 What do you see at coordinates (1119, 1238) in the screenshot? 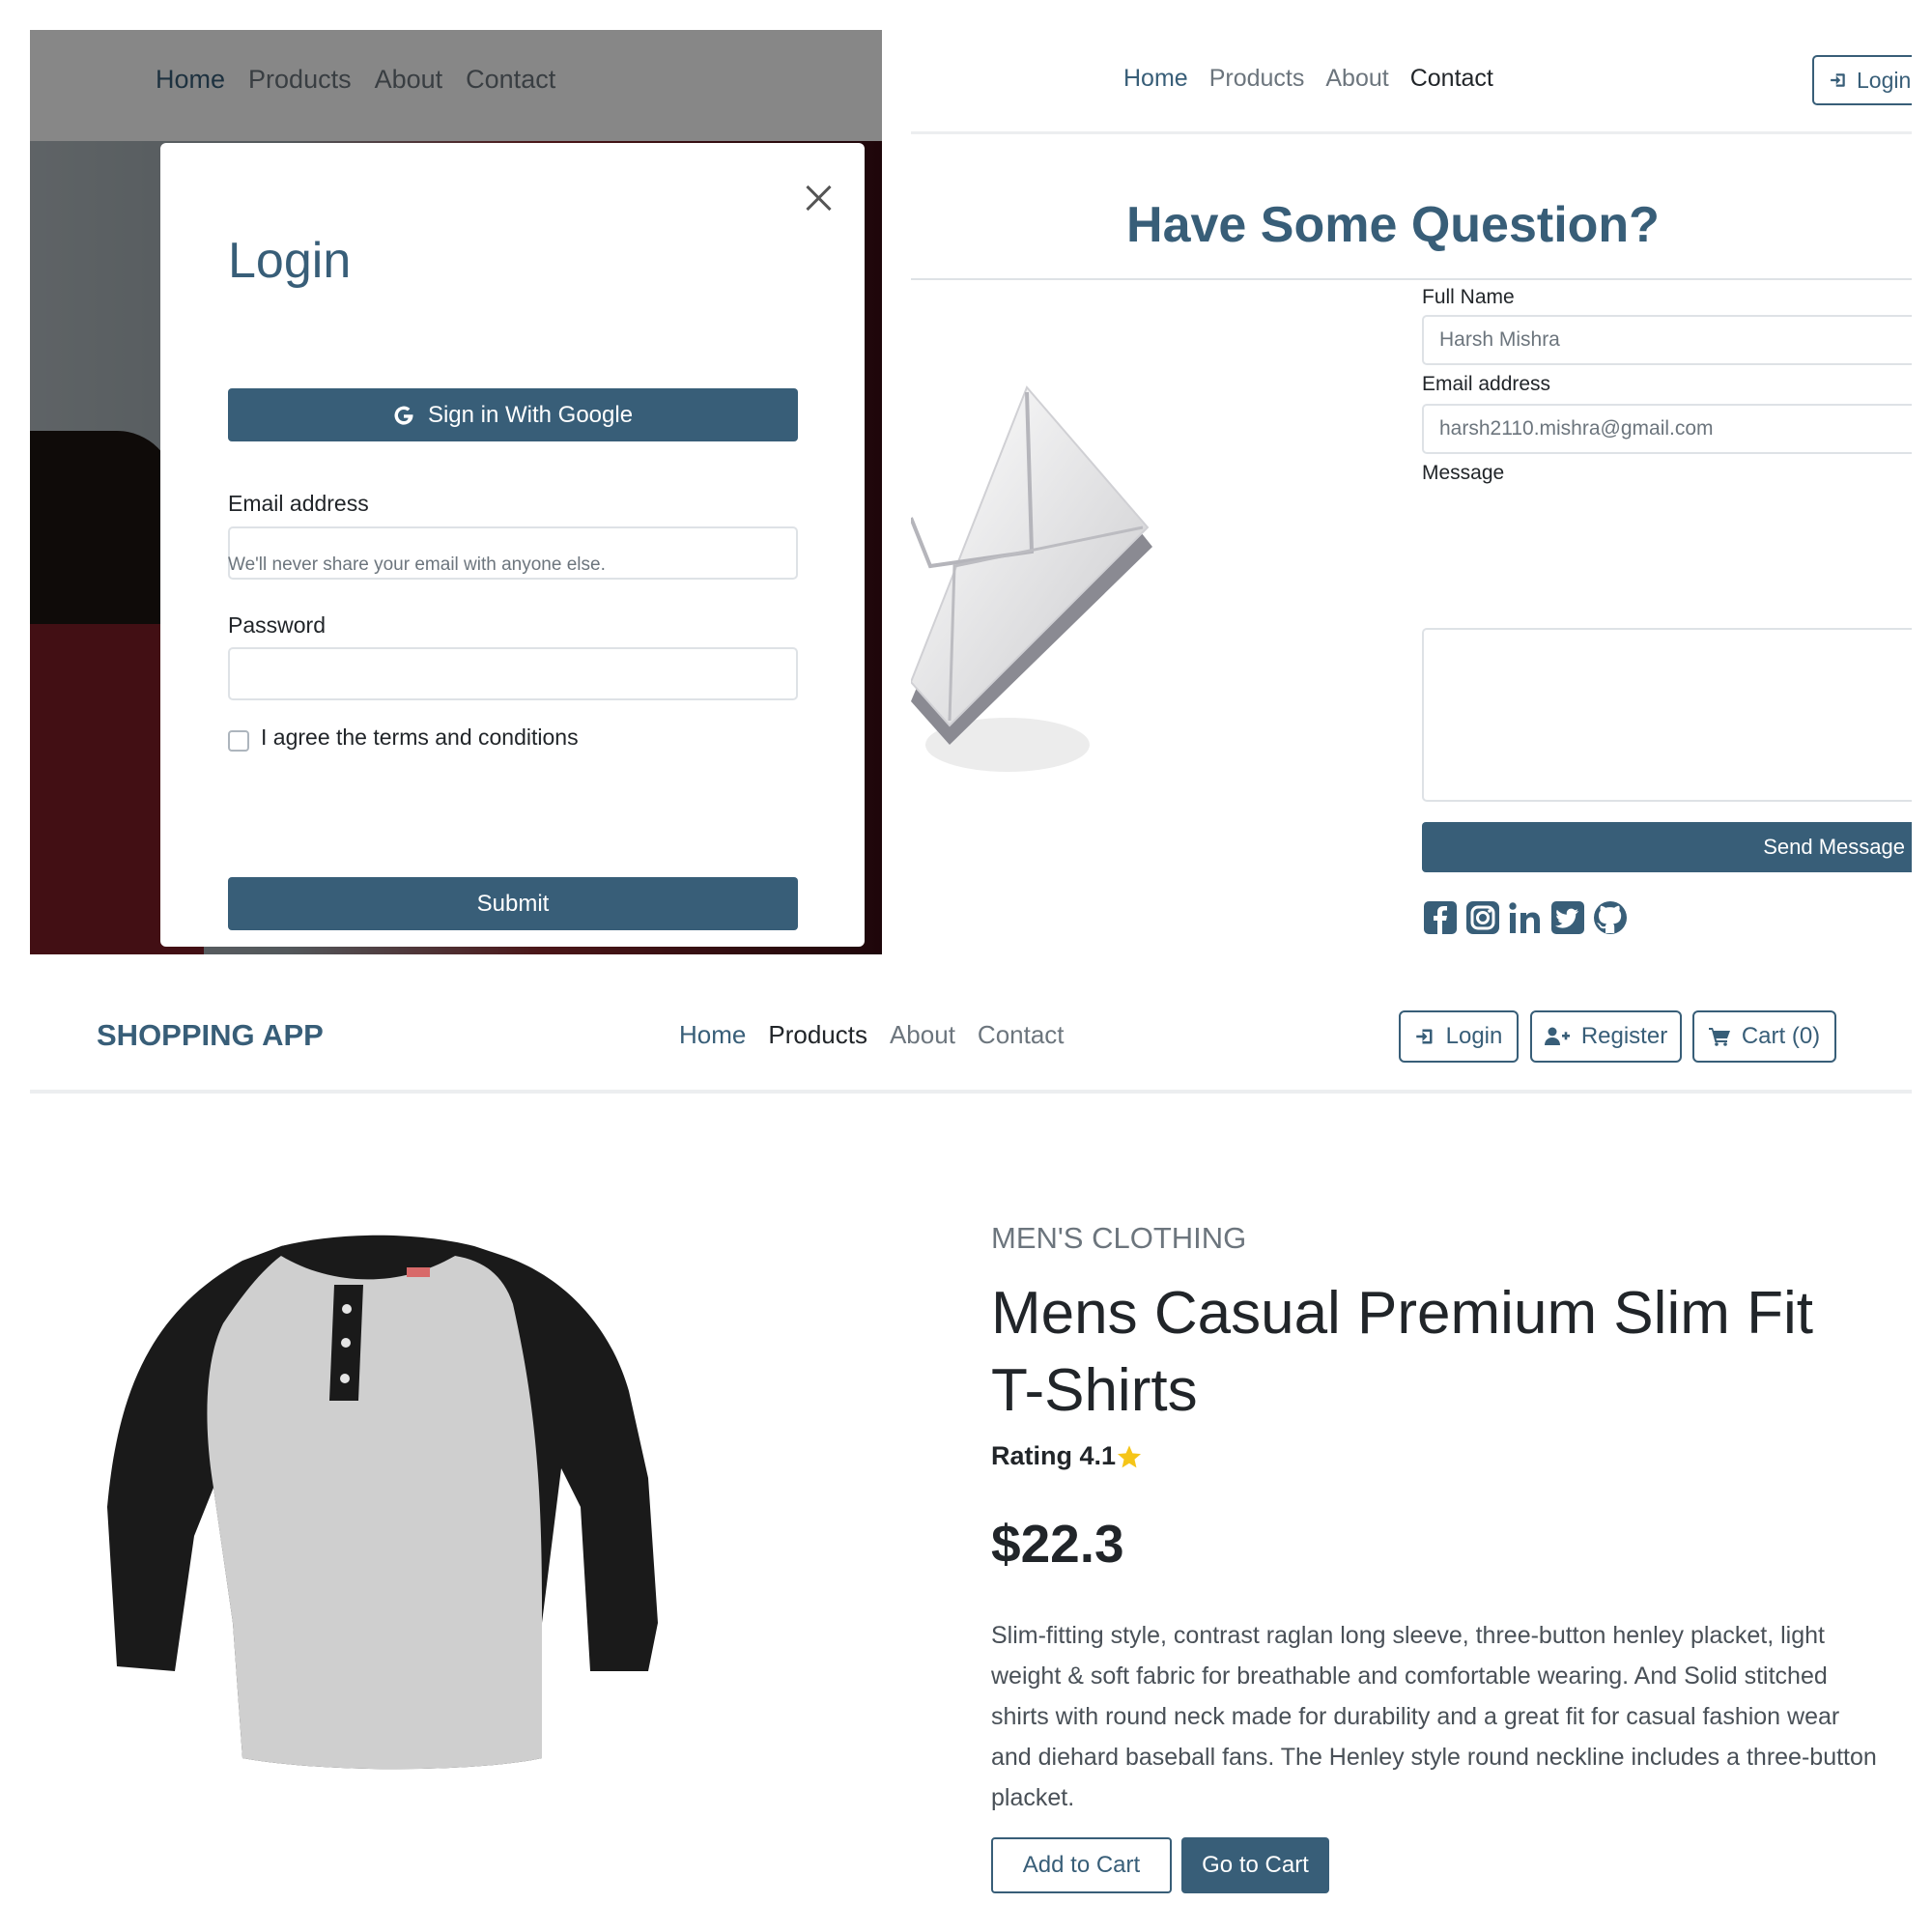
I see `product-category: MEN'S CLOTHING` at bounding box center [1119, 1238].